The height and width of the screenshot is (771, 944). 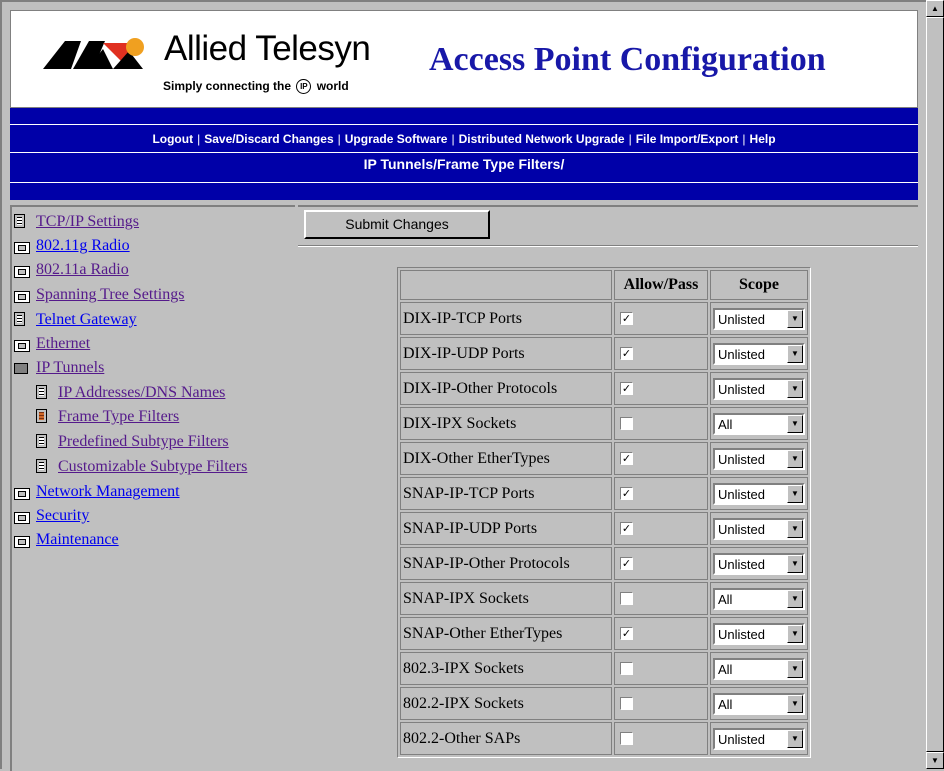 What do you see at coordinates (172, 139) in the screenshot?
I see `nav-logout-link: Logout` at bounding box center [172, 139].